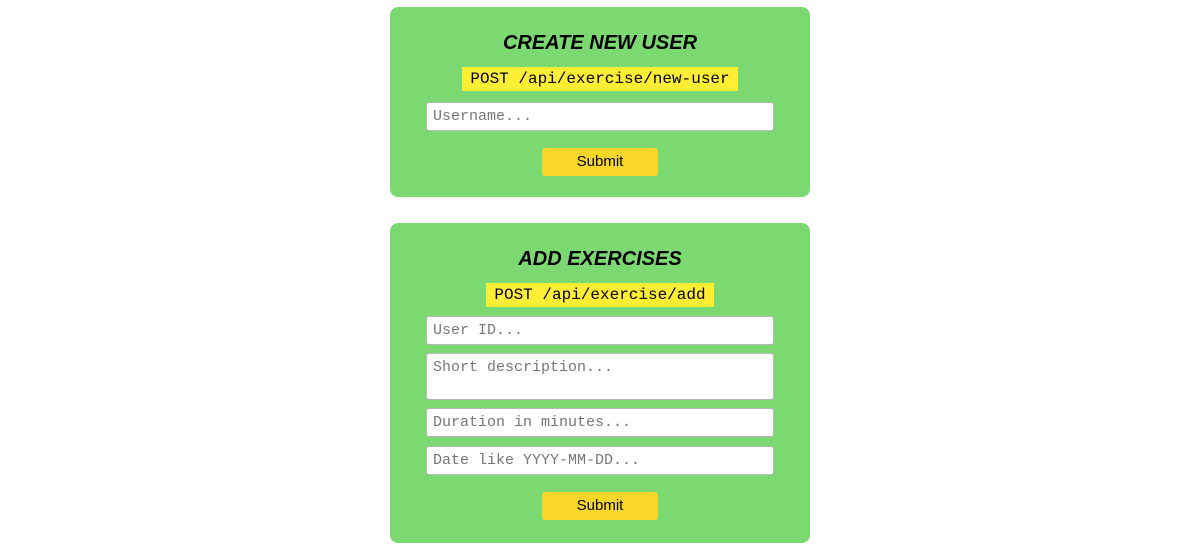 This screenshot has height=550, width=1200. Describe the element at coordinates (600, 79) in the screenshot. I see `create-user-endpoint: POST /api/exercise/new-user` at that location.